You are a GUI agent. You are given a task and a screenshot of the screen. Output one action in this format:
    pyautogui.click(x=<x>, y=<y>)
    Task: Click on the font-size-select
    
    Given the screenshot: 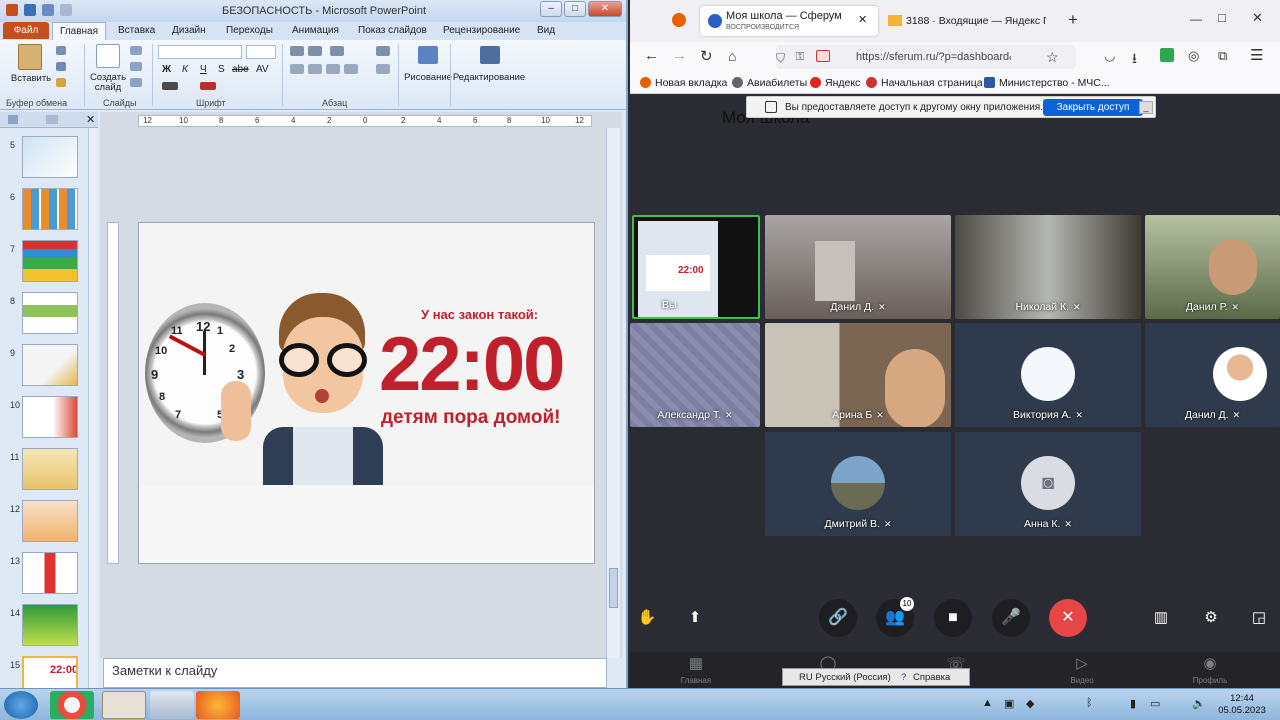 What is the action you would take?
    pyautogui.click(x=261, y=52)
    